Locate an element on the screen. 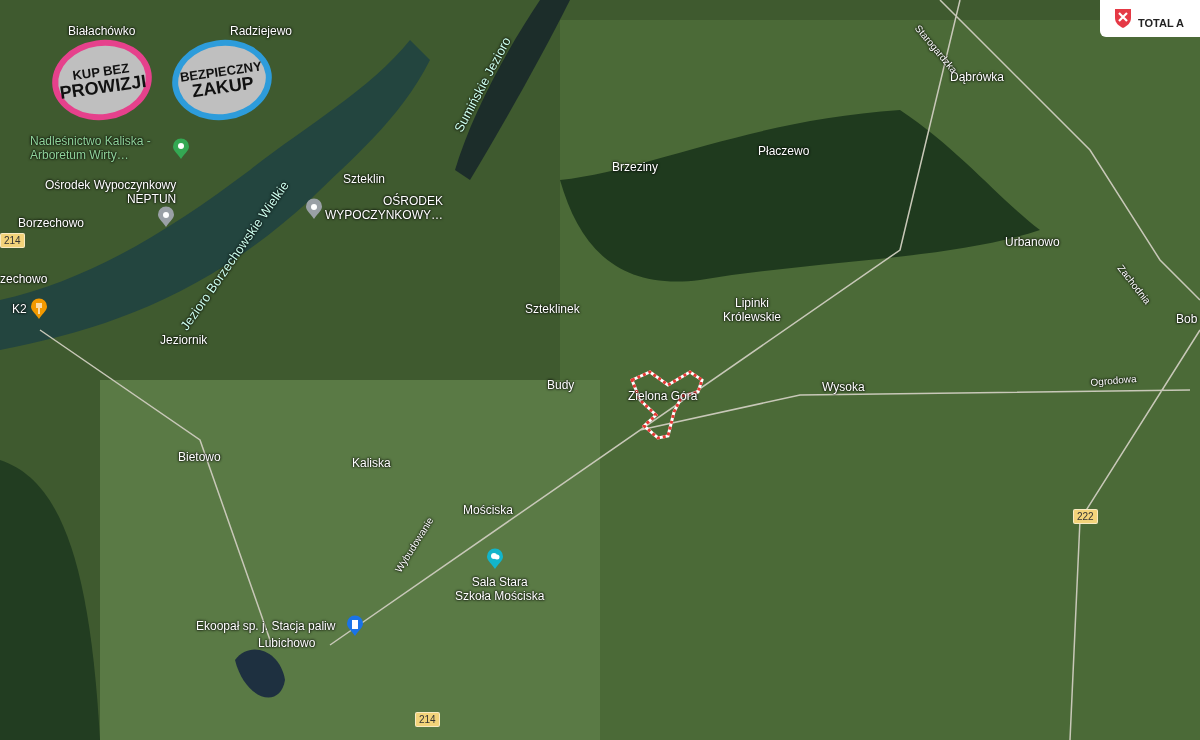 The image size is (1200, 740). place-label: Jeziornik is located at coordinates (184, 340).